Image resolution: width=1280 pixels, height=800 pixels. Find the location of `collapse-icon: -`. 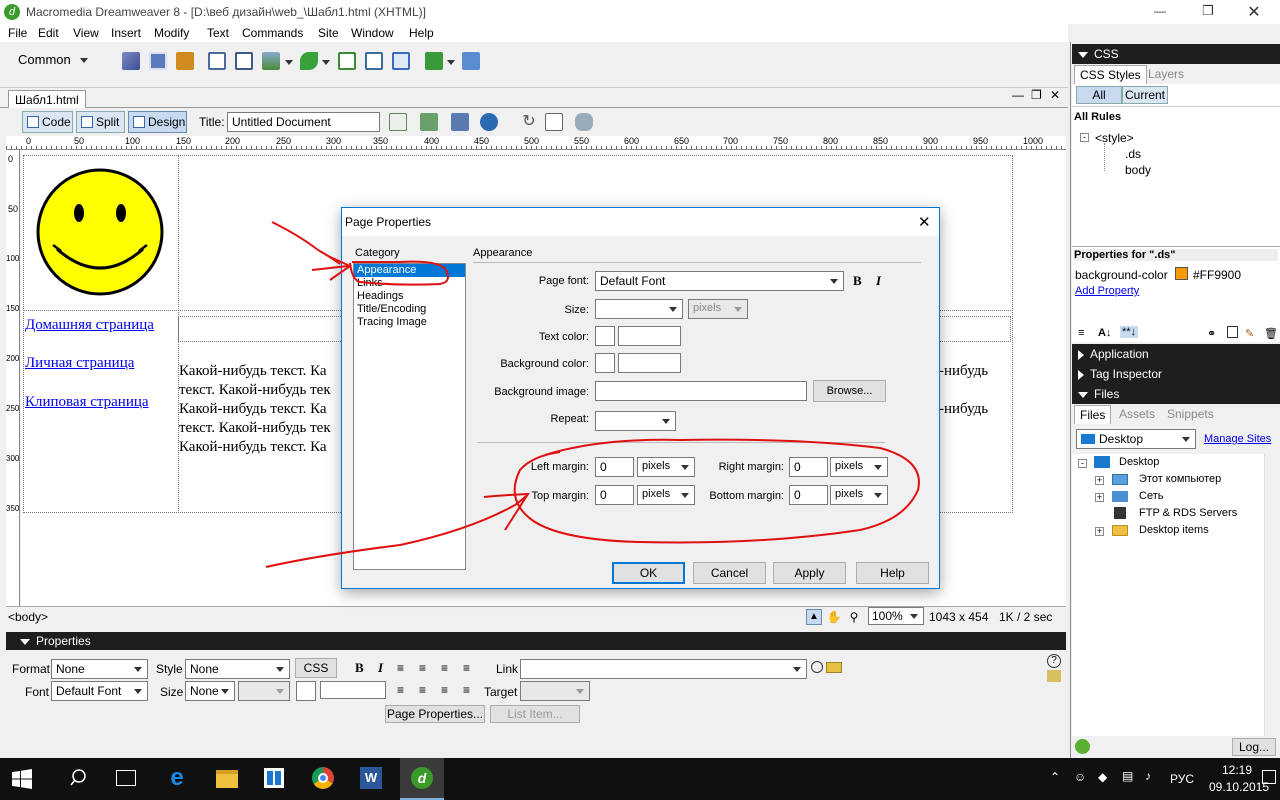

collapse-icon: - is located at coordinates (1082, 463).